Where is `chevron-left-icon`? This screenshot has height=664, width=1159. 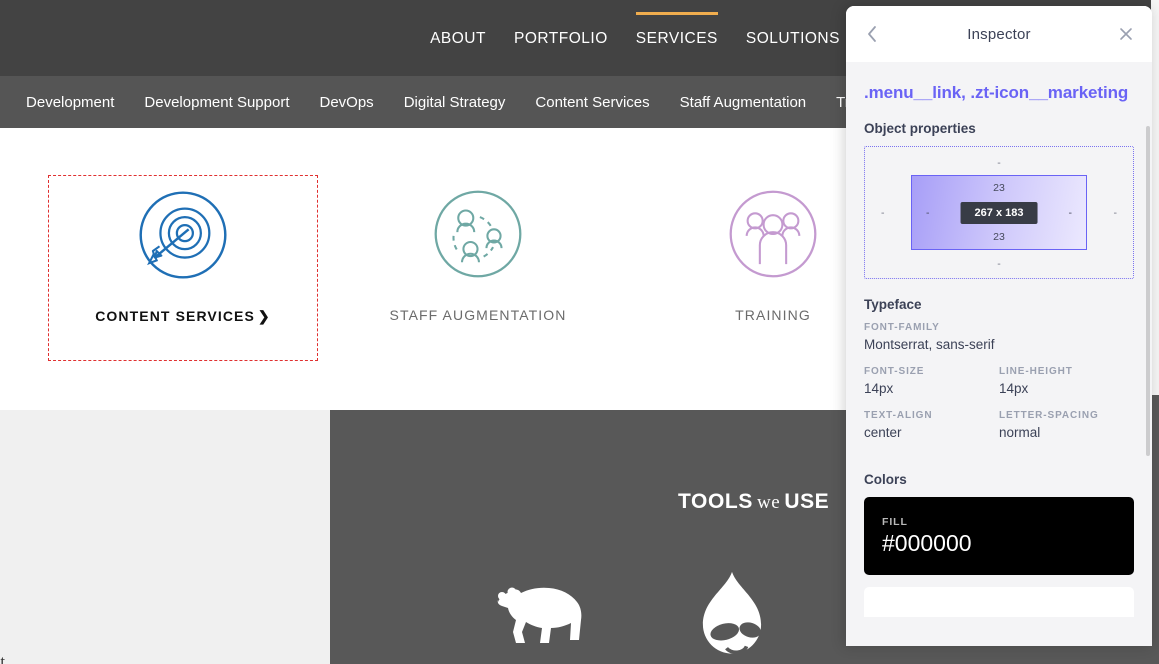
chevron-left-icon is located at coordinates (872, 34).